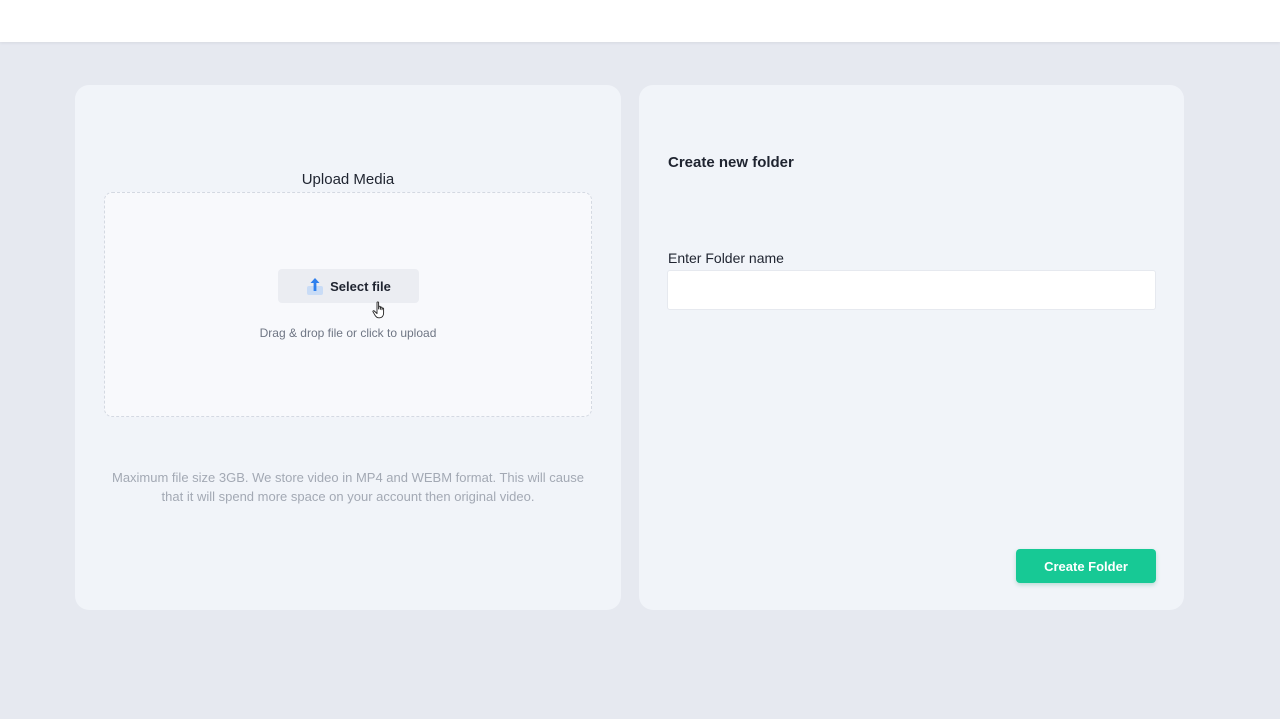 The height and width of the screenshot is (719, 1280). I want to click on top-navigation-bar, so click(640, 21).